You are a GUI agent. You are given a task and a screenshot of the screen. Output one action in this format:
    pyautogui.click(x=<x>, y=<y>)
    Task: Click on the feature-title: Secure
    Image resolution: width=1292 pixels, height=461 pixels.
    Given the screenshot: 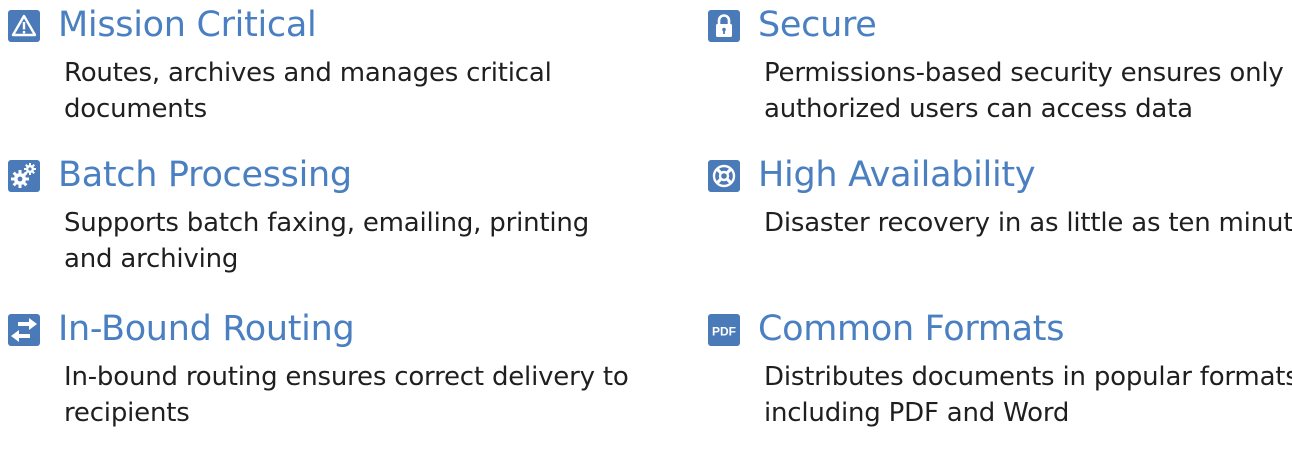 What is the action you would take?
    pyautogui.click(x=817, y=25)
    